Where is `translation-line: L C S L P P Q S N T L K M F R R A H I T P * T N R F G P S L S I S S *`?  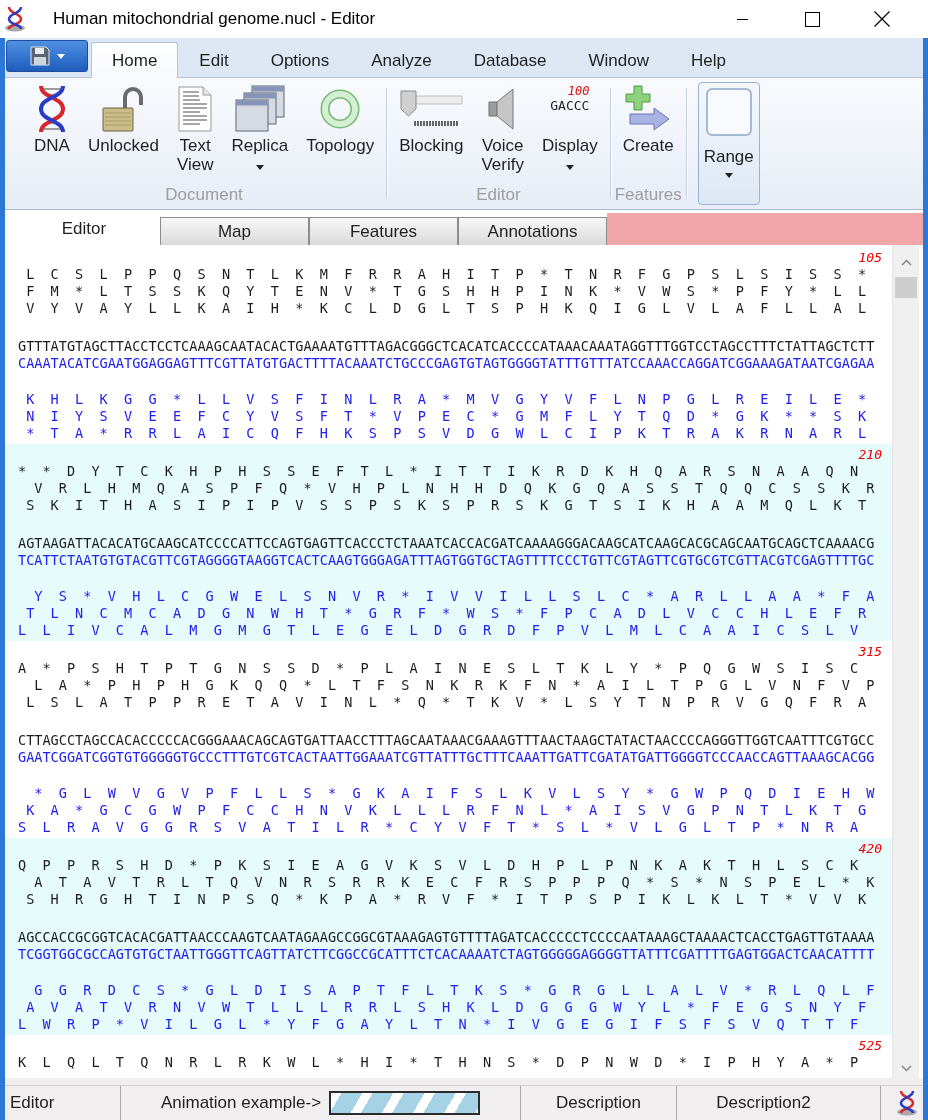 translation-line: L C S L P P Q S N T L K M F R R A H I T P * T N R F G P S L S I S S * is located at coordinates (446, 274).